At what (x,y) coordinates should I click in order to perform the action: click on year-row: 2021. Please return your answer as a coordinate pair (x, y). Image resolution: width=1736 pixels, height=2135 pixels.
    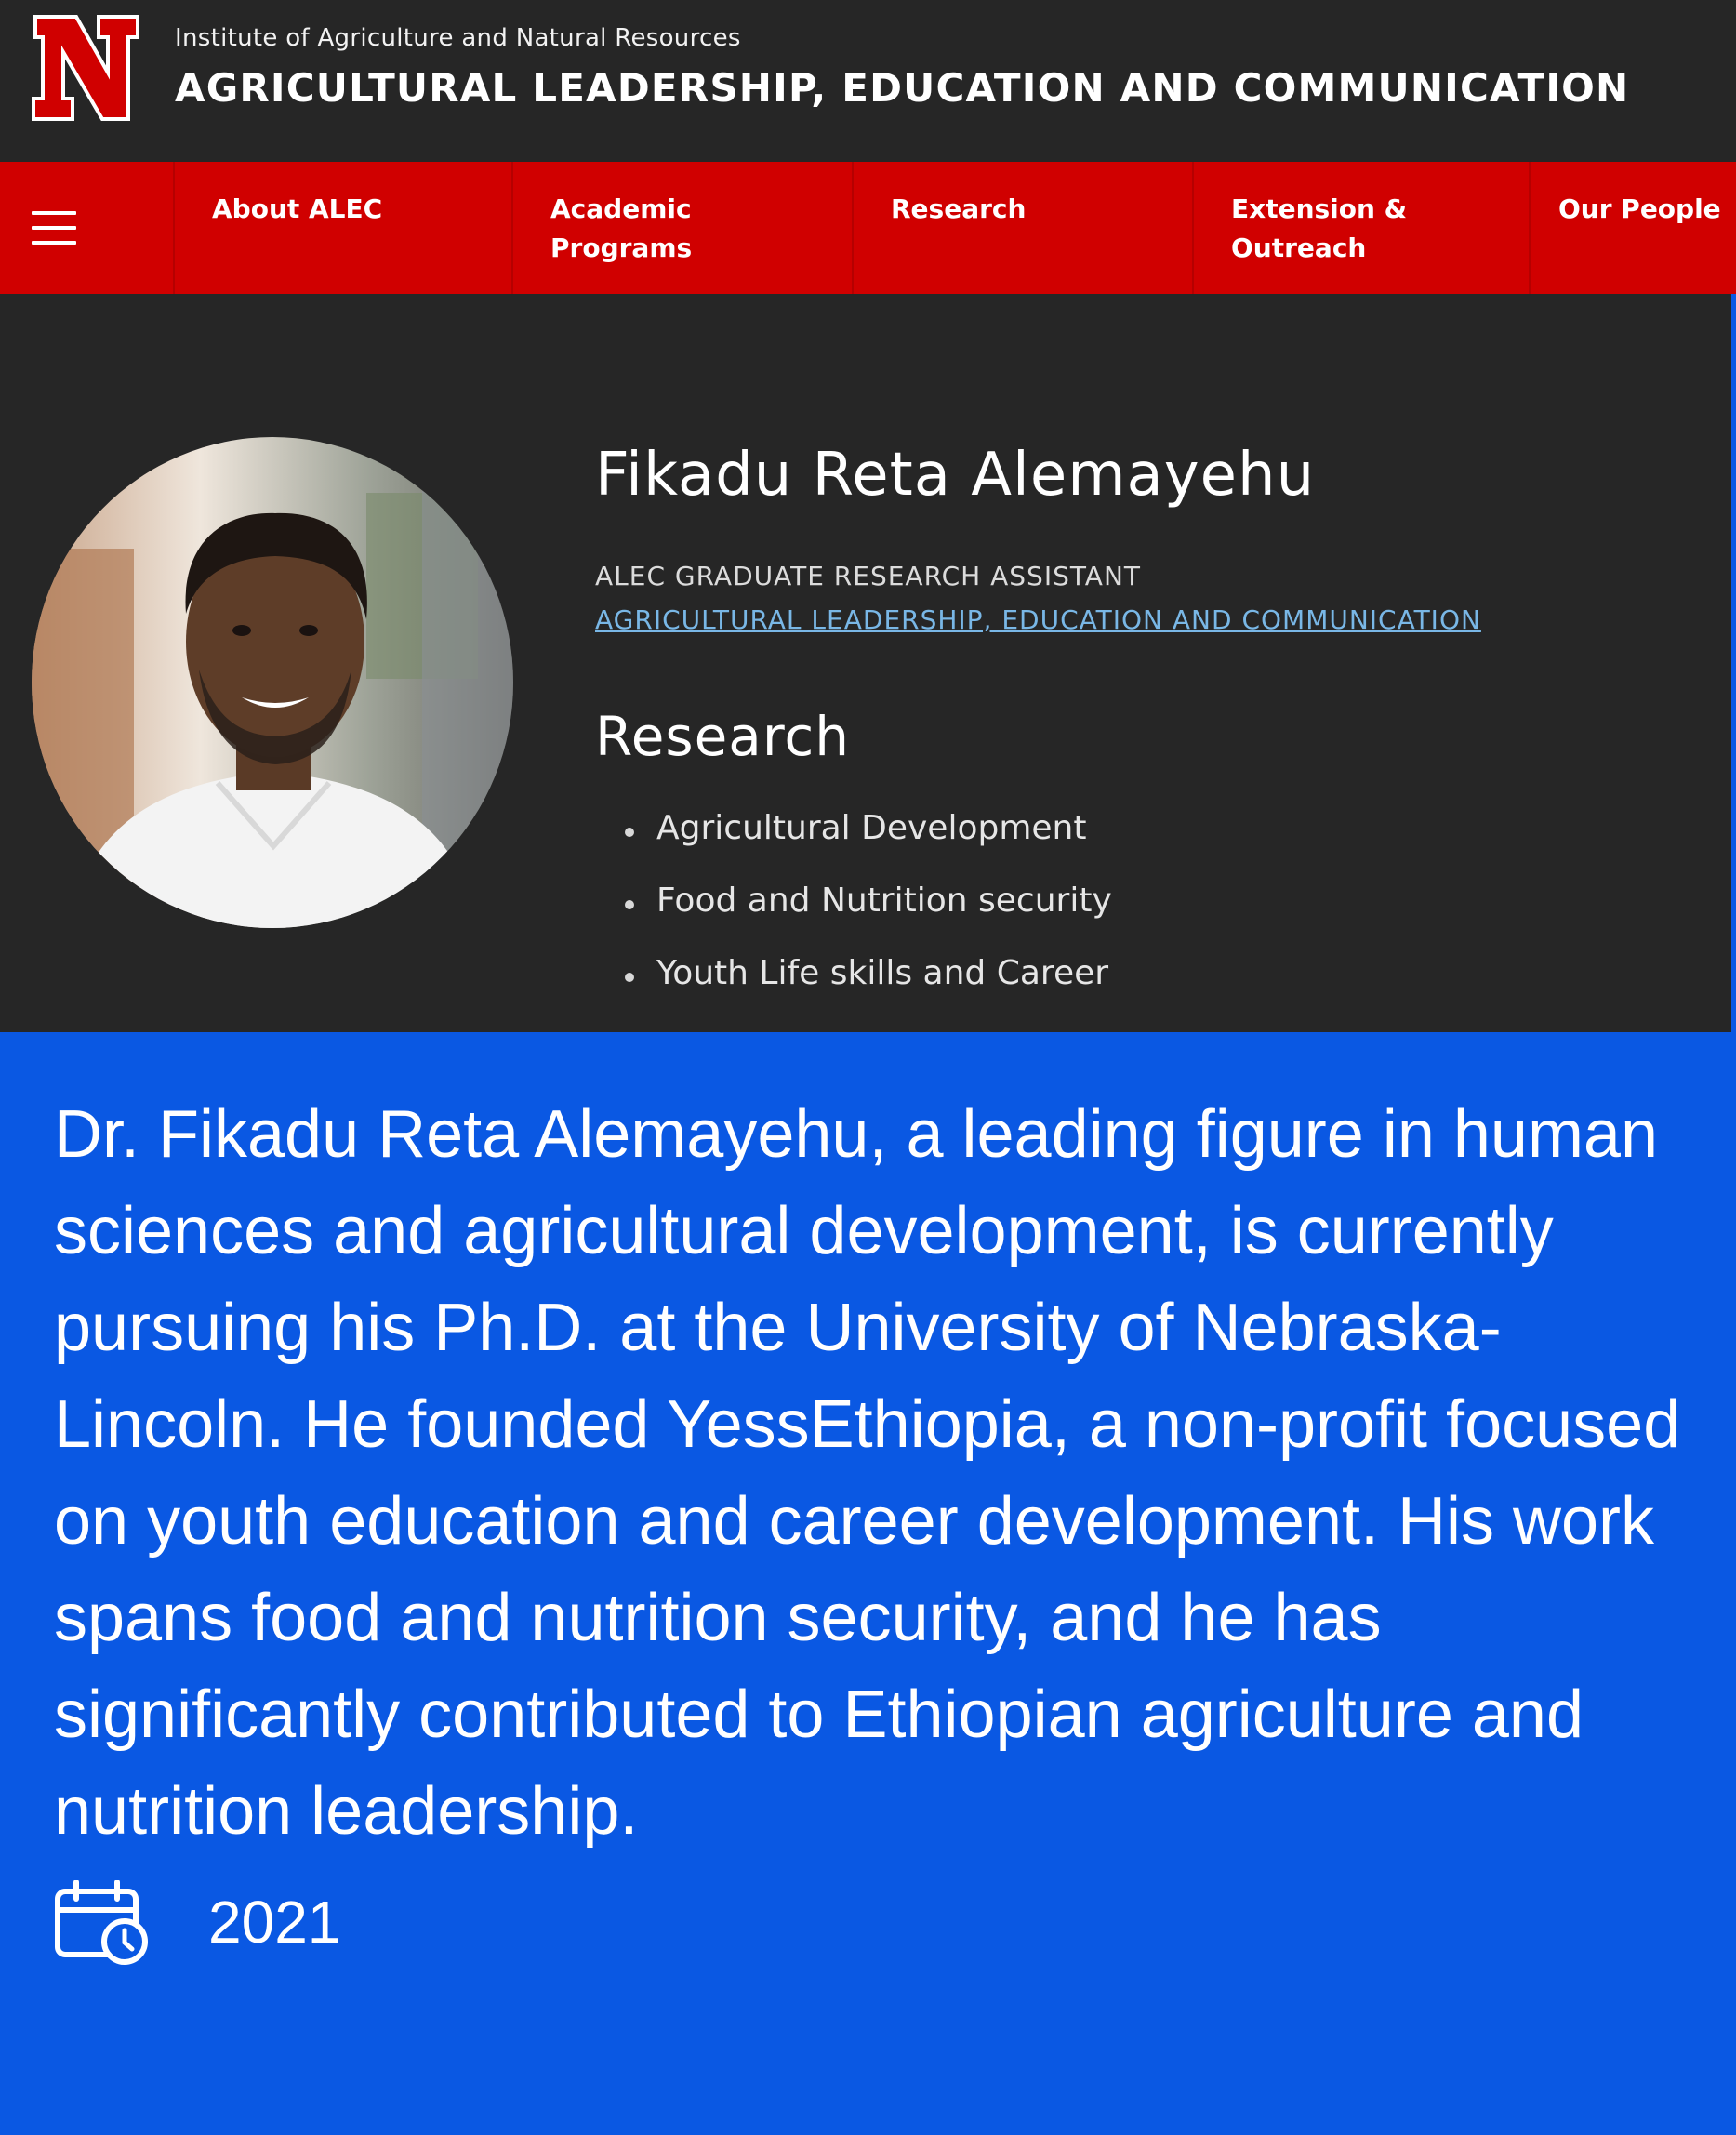
    Looking at the image, I should click on (333, 1920).